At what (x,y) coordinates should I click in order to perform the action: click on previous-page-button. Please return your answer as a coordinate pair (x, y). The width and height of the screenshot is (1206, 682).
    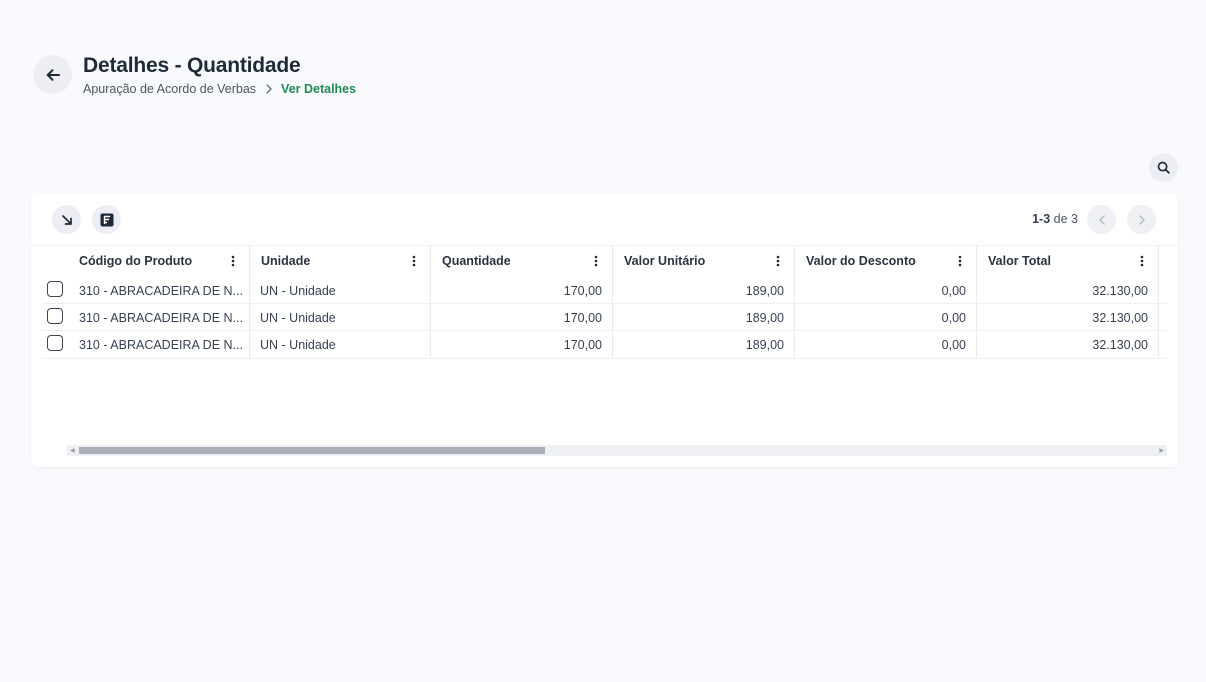
    Looking at the image, I should click on (1101, 219).